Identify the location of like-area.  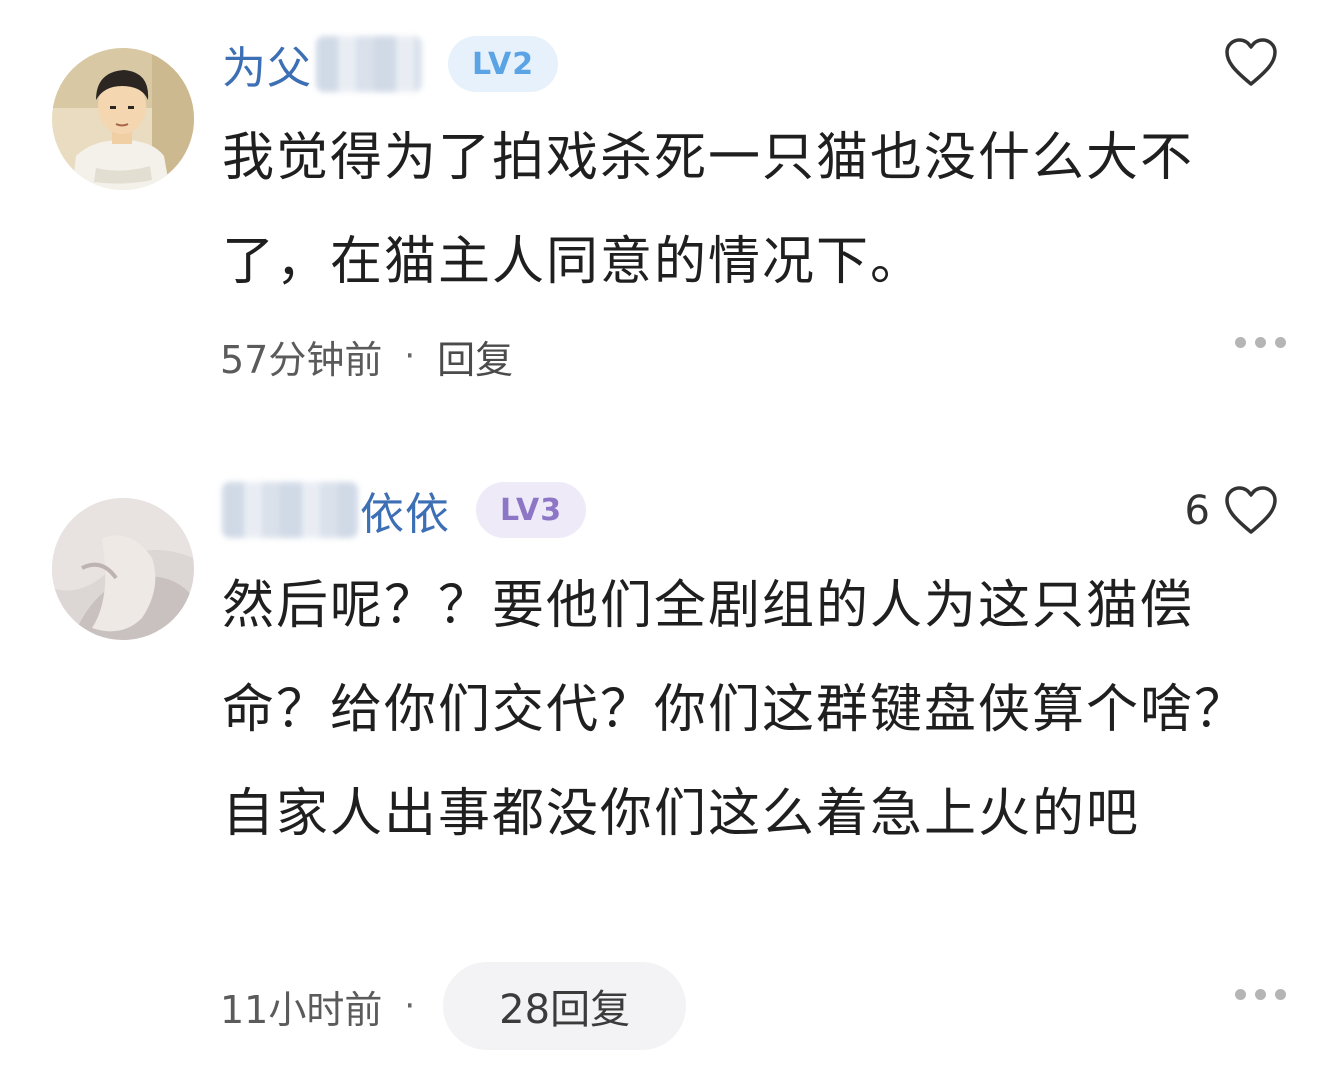
(1244, 63).